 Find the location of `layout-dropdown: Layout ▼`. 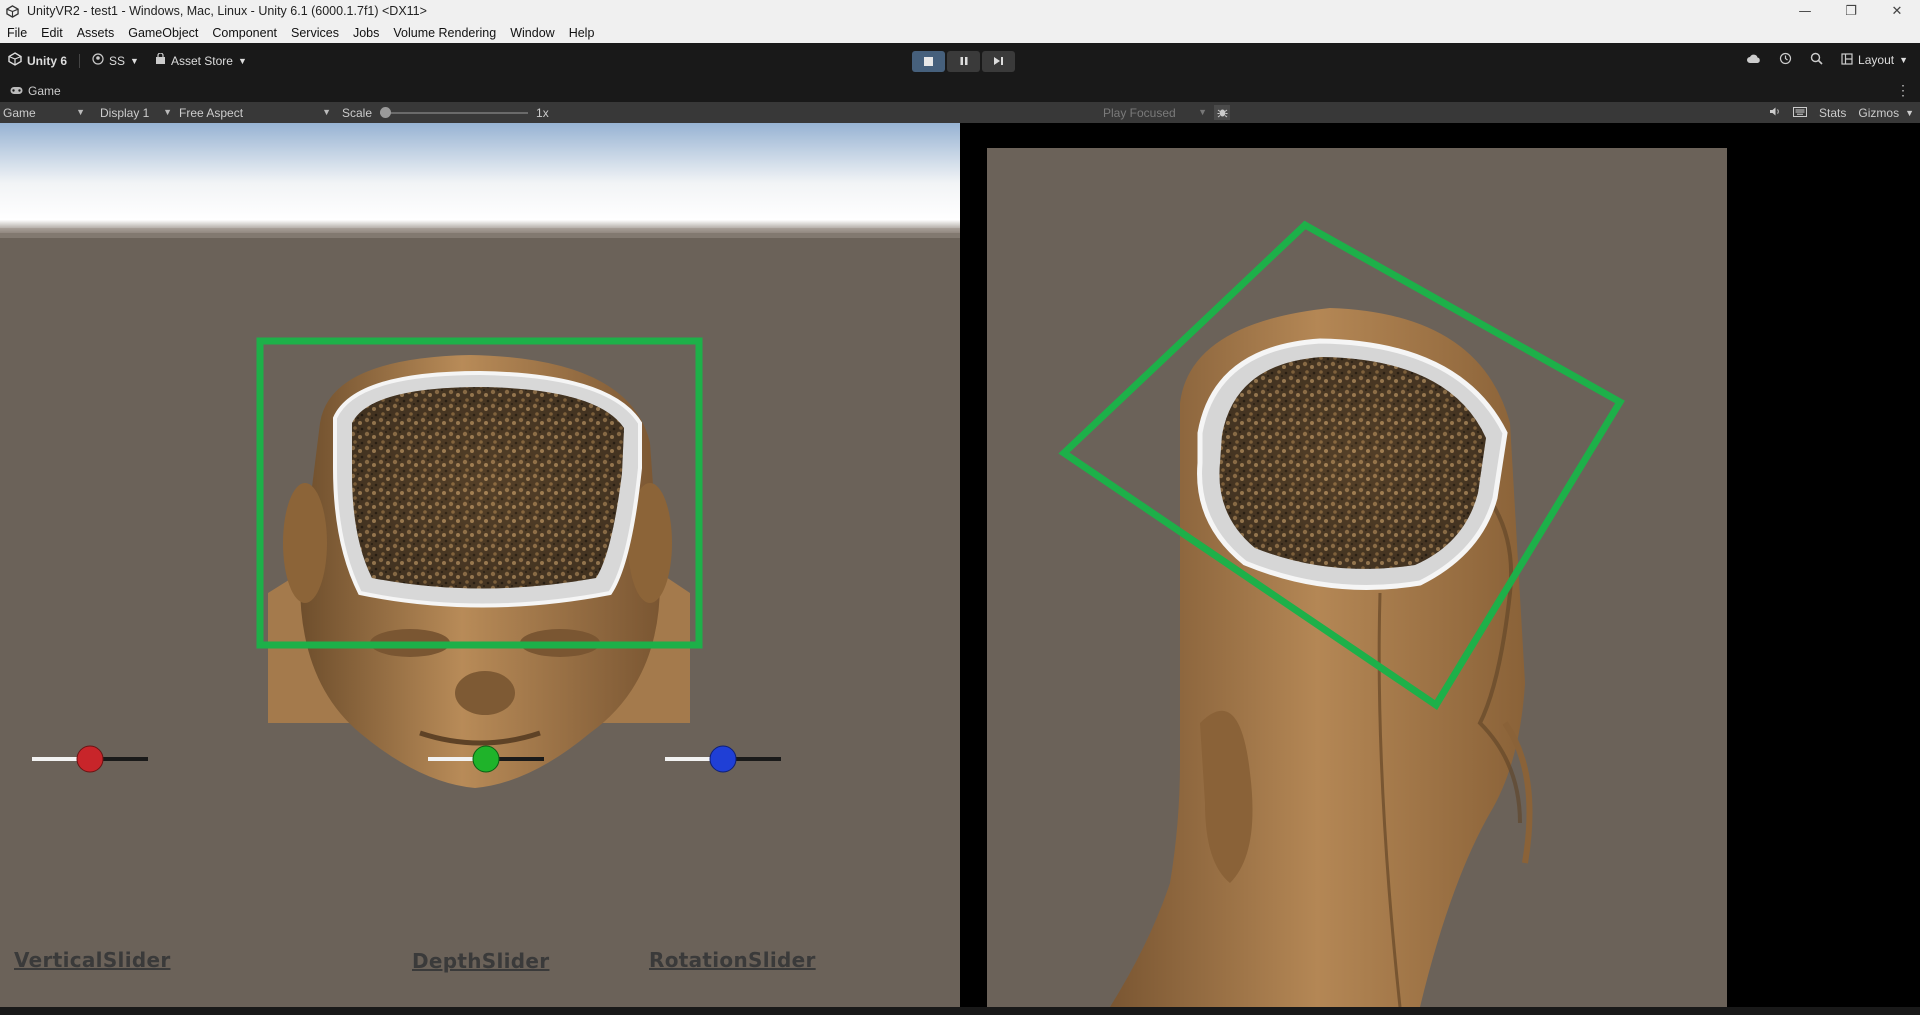

layout-dropdown: Layout ▼ is located at coordinates (1874, 60).